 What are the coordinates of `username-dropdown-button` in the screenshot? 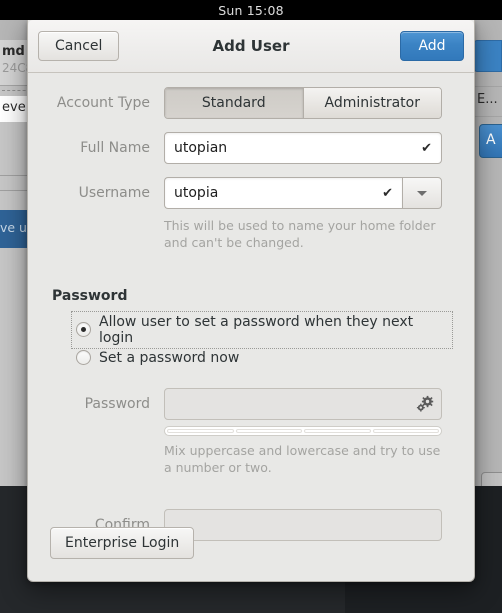 It's located at (422, 193).